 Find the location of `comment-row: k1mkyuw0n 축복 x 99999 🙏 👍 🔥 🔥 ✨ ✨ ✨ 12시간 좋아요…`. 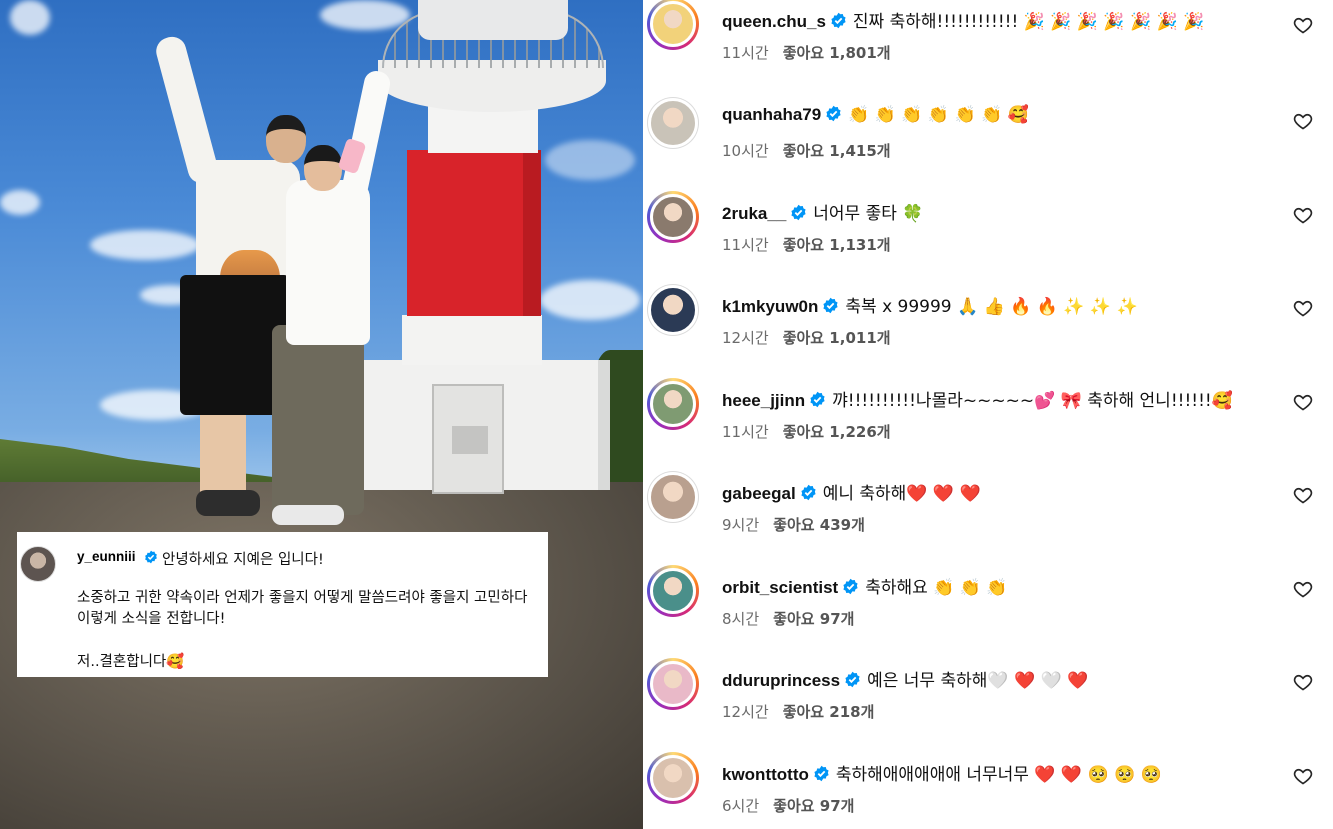

comment-row: k1mkyuw0n 축복 x 99999 🙏 👍 🔥 🔥 ✨ ✨ ✨ 12시간 좋아요… is located at coordinates (988, 326).